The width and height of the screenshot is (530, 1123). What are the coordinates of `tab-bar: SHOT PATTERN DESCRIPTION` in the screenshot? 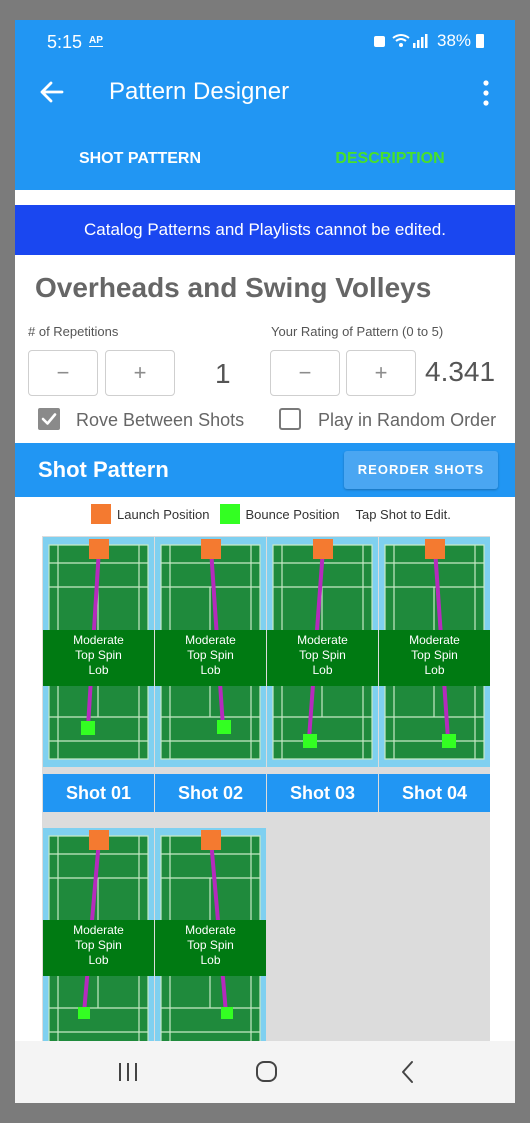 It's located at (265, 213).